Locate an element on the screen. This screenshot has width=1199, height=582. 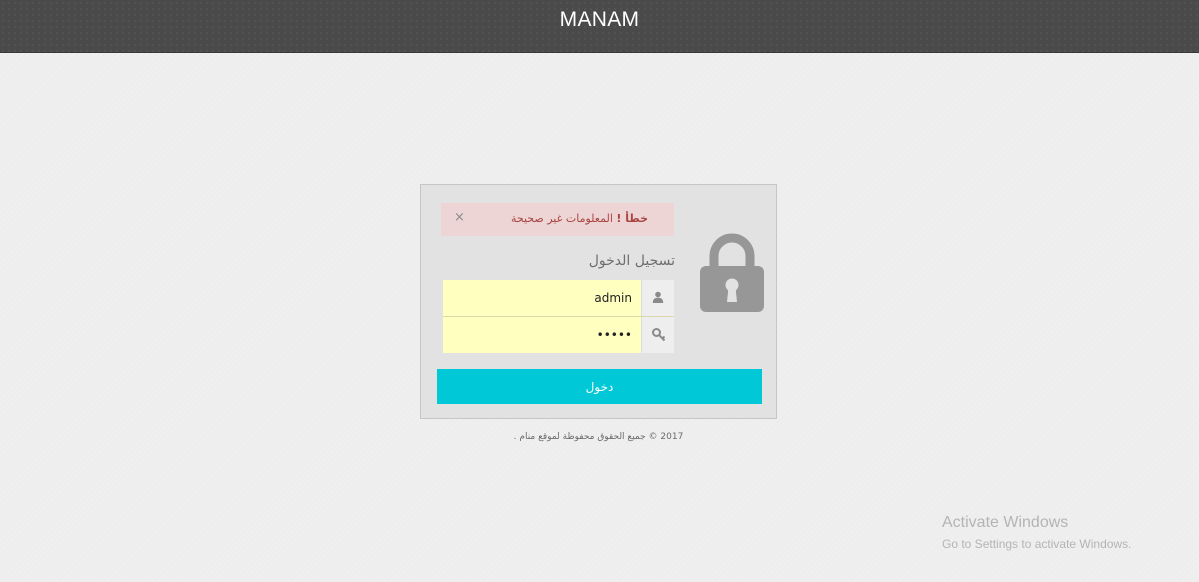
password-group is located at coordinates (558, 334).